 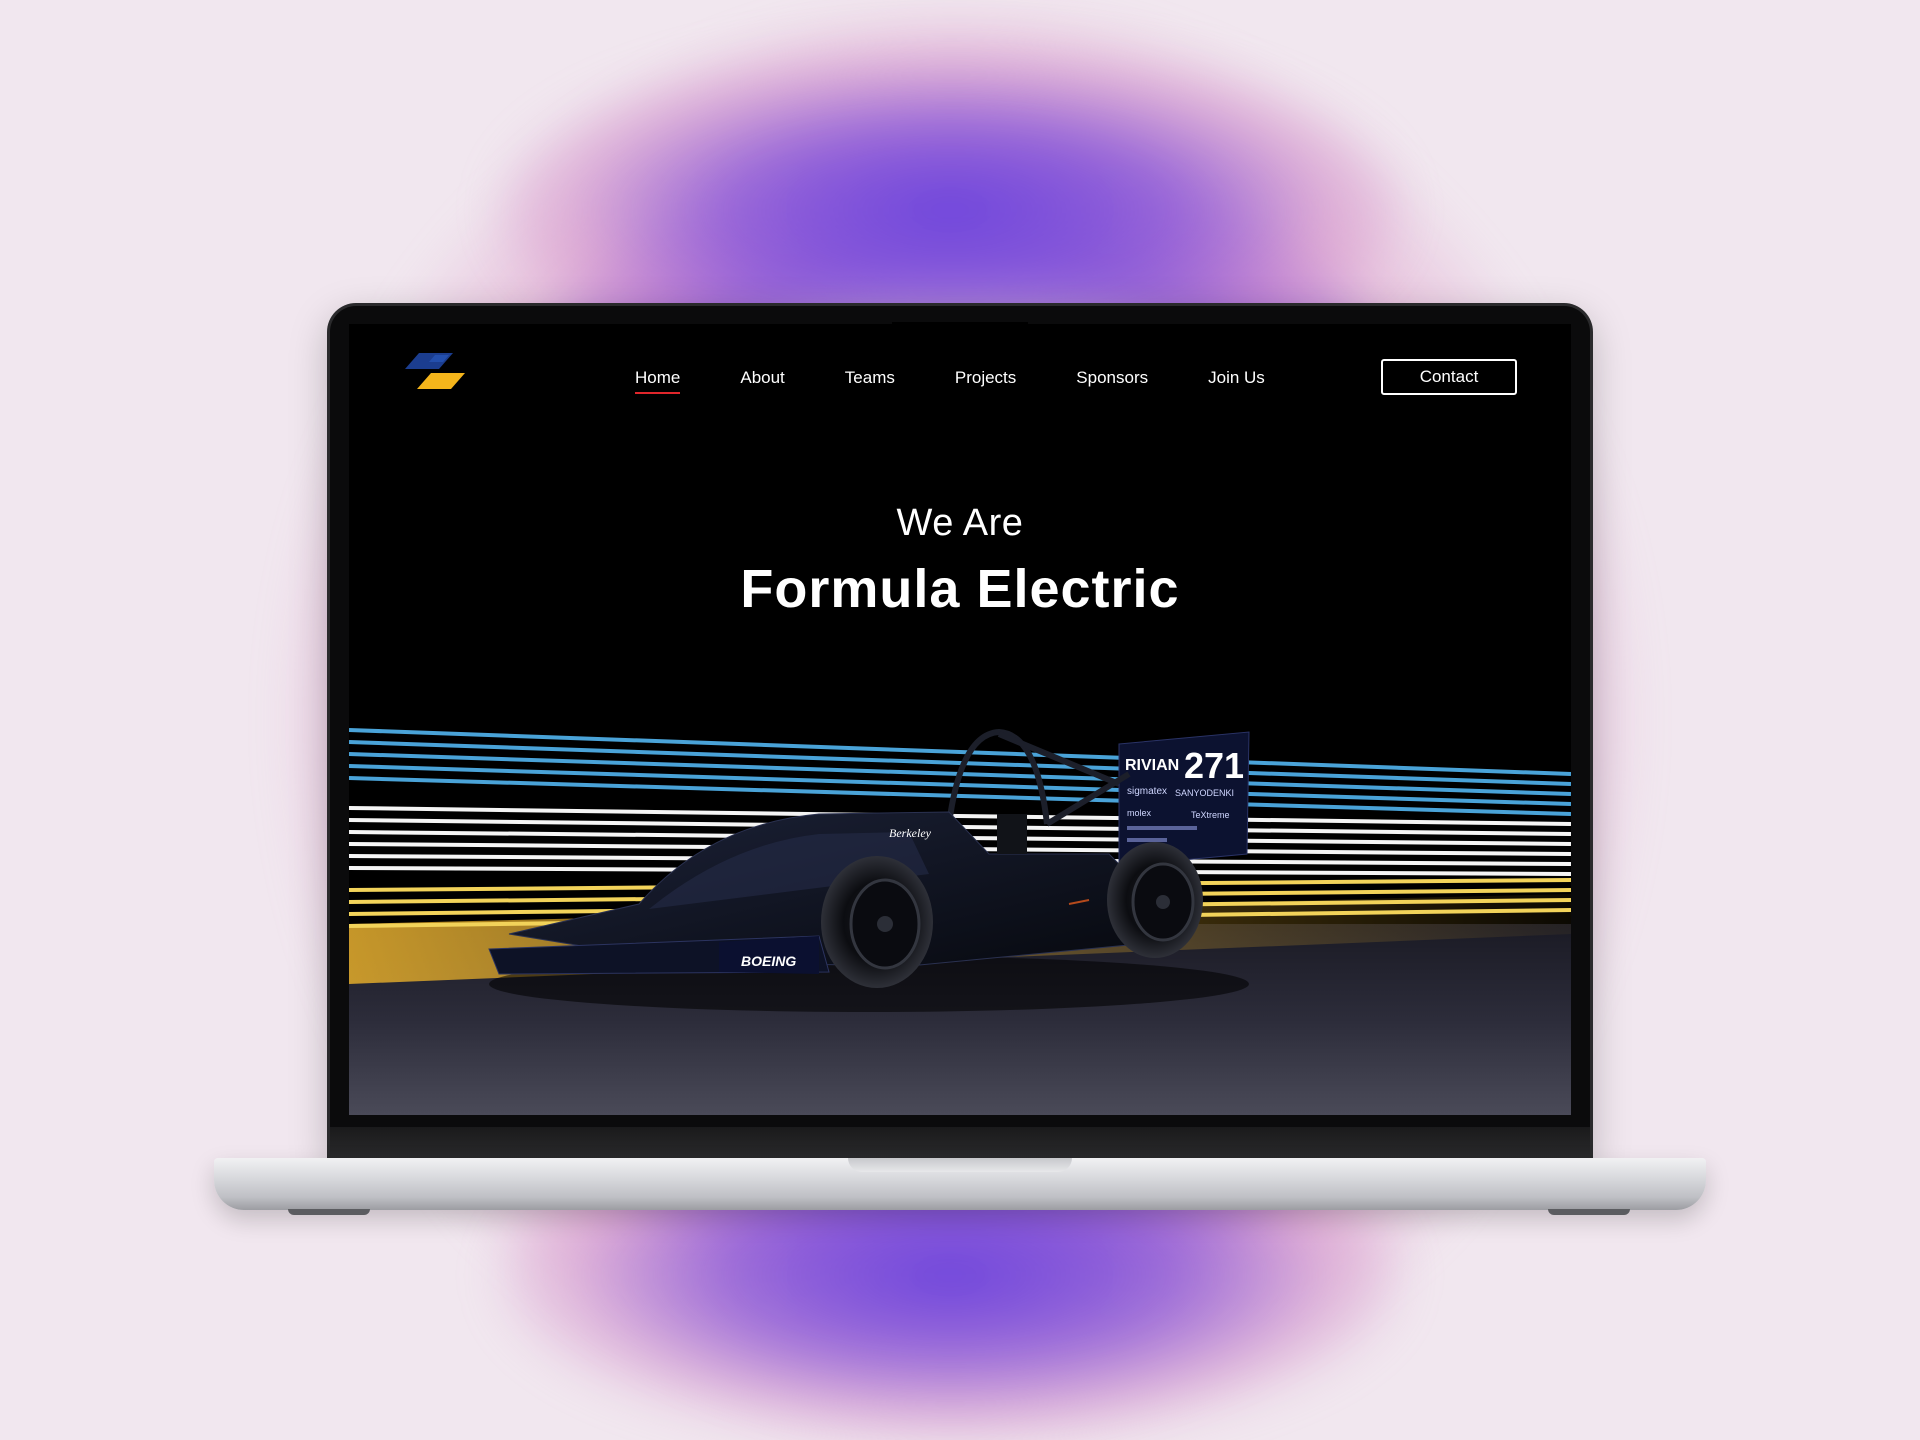 I want to click on car-sponsor-boeing: BOEING, so click(x=768, y=961).